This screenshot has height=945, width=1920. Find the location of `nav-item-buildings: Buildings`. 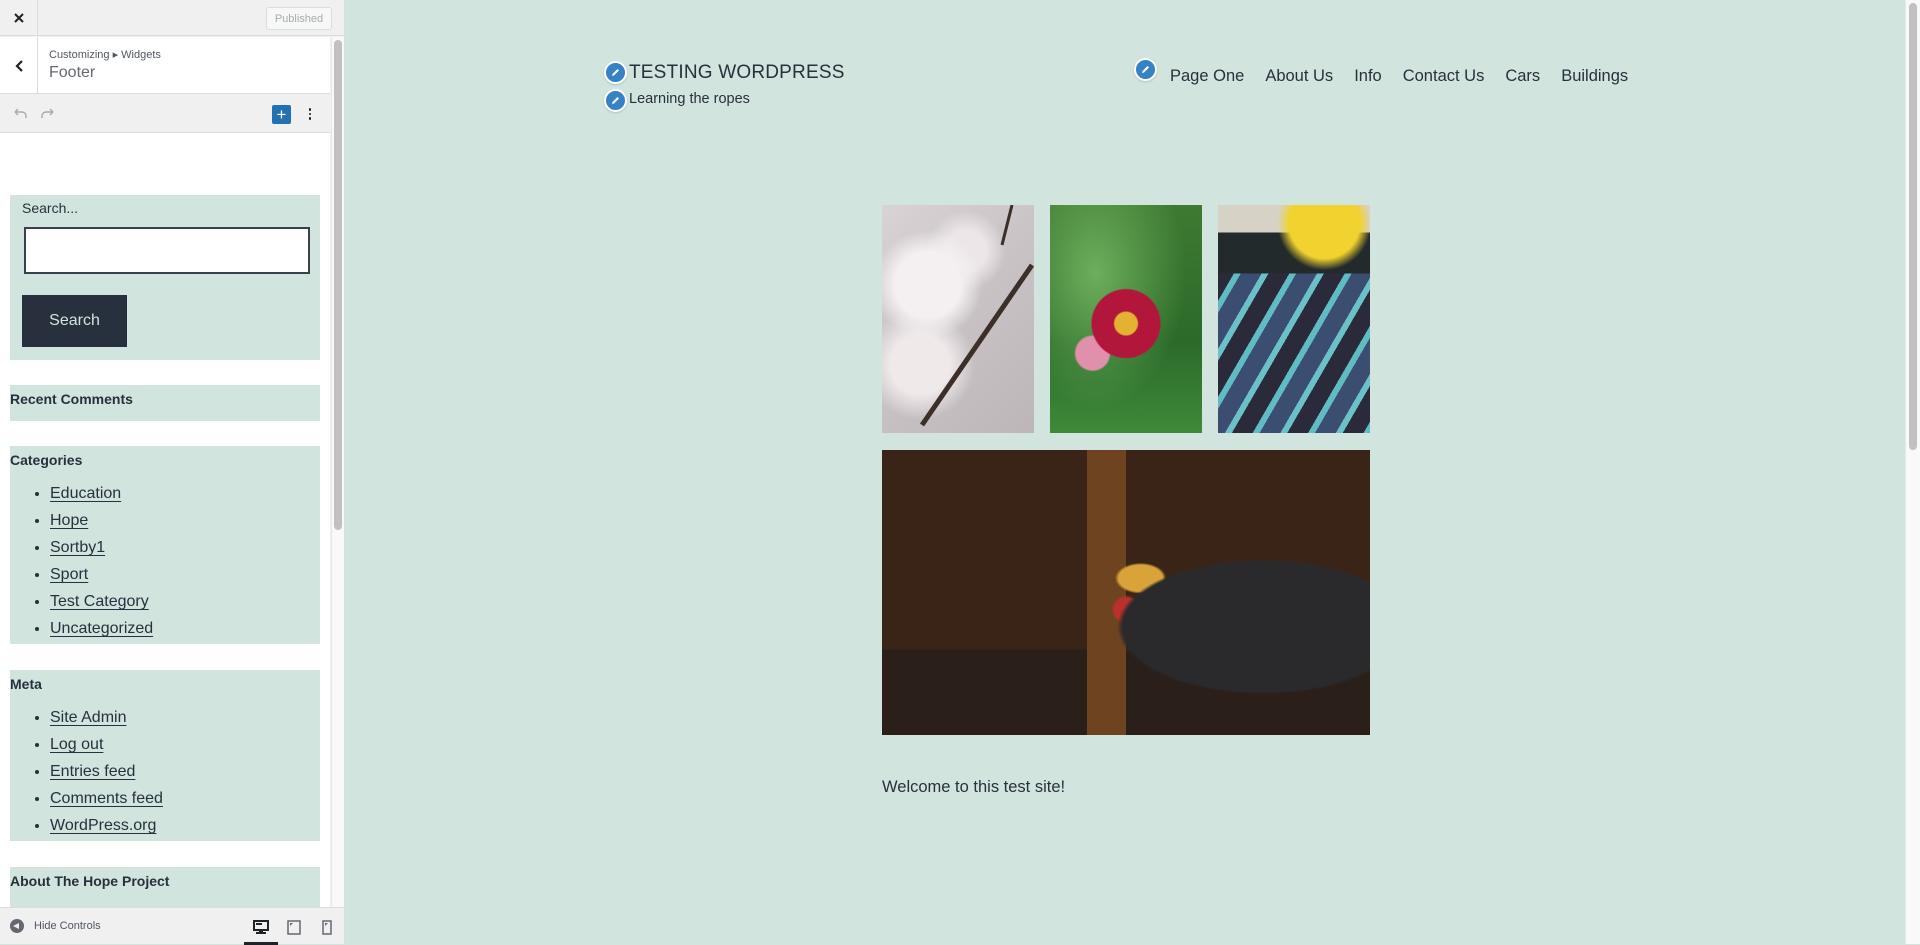

nav-item-buildings: Buildings is located at coordinates (1594, 76).